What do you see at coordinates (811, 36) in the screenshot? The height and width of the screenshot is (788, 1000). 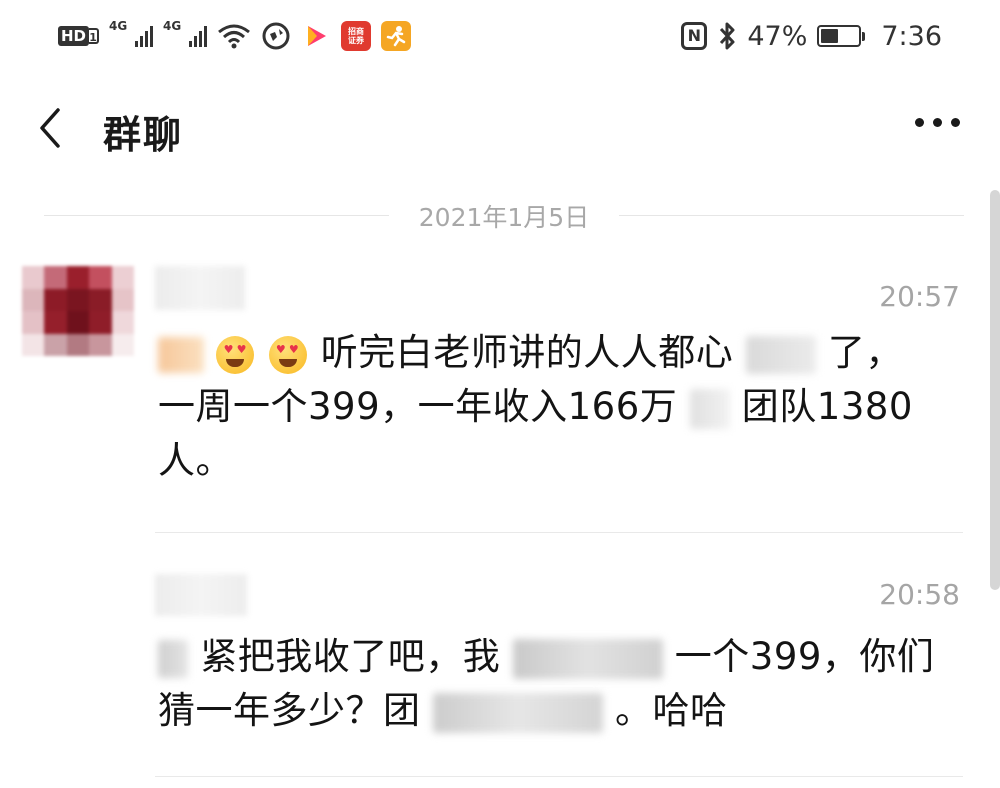 I see `status-bar-right: N 47% 7:36` at bounding box center [811, 36].